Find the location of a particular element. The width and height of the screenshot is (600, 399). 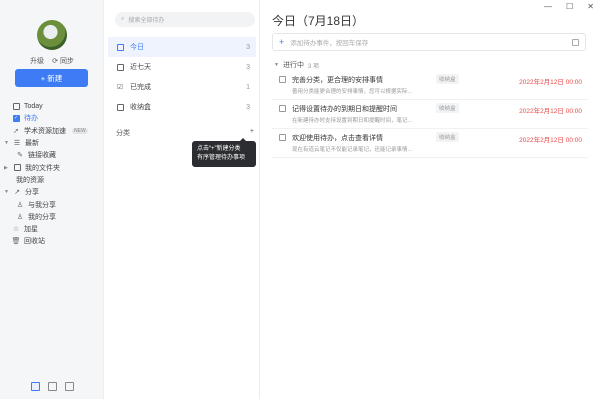

sidebar-item-links: ✎ 链接收藏 is located at coordinates (52, 155).